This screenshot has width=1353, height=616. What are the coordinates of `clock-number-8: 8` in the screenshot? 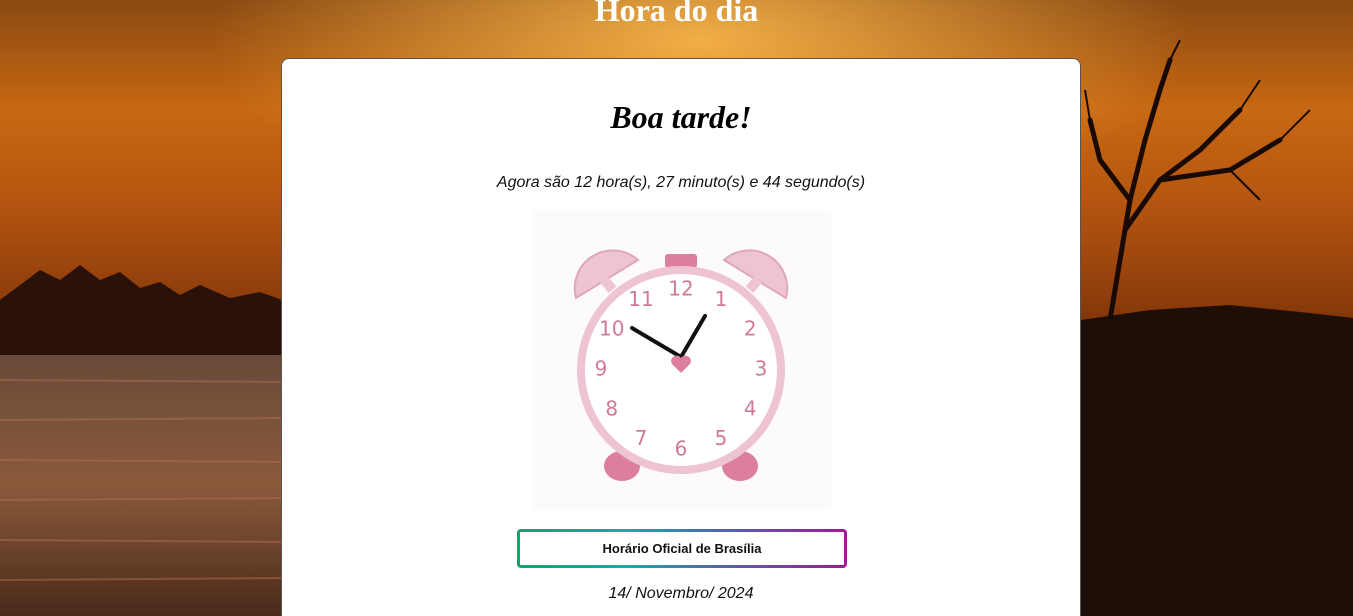 It's located at (611, 409).